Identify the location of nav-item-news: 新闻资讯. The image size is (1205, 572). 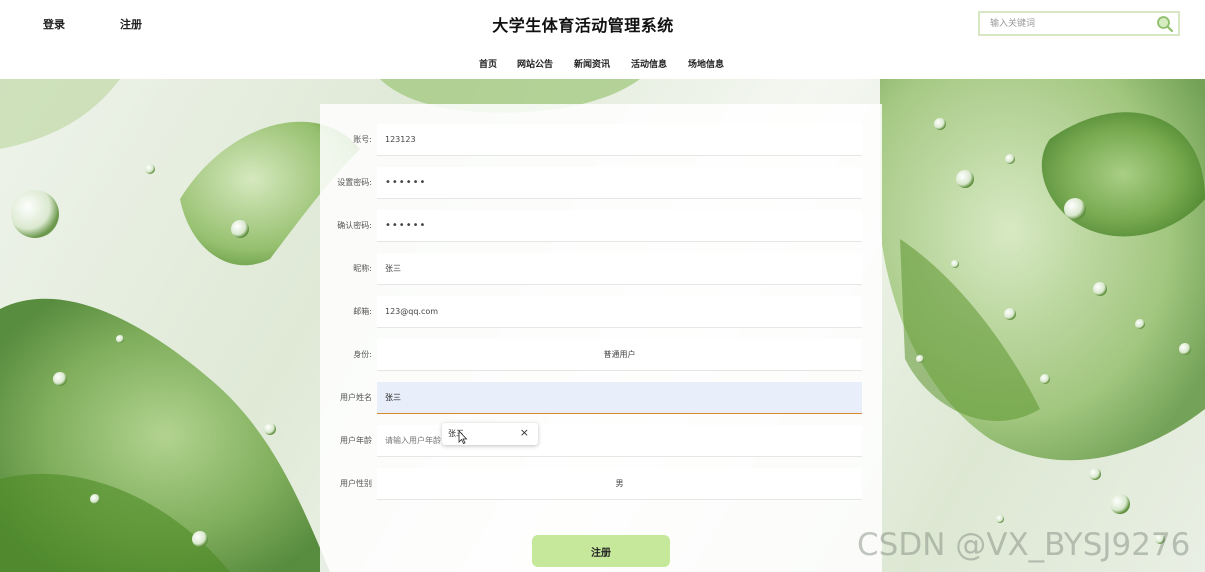
(592, 63).